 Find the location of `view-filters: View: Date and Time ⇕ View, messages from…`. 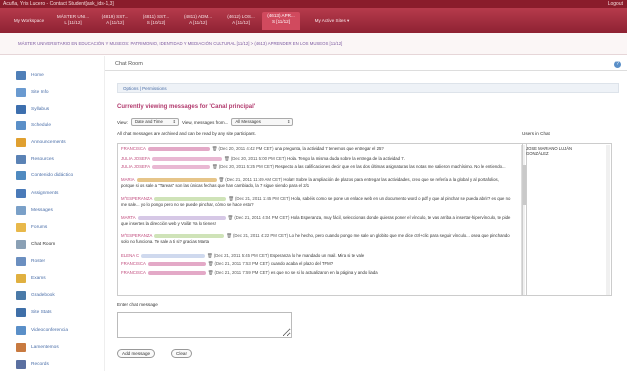

view-filters: View: Date and Time ⇕ View, messages from… is located at coordinates (205, 122).